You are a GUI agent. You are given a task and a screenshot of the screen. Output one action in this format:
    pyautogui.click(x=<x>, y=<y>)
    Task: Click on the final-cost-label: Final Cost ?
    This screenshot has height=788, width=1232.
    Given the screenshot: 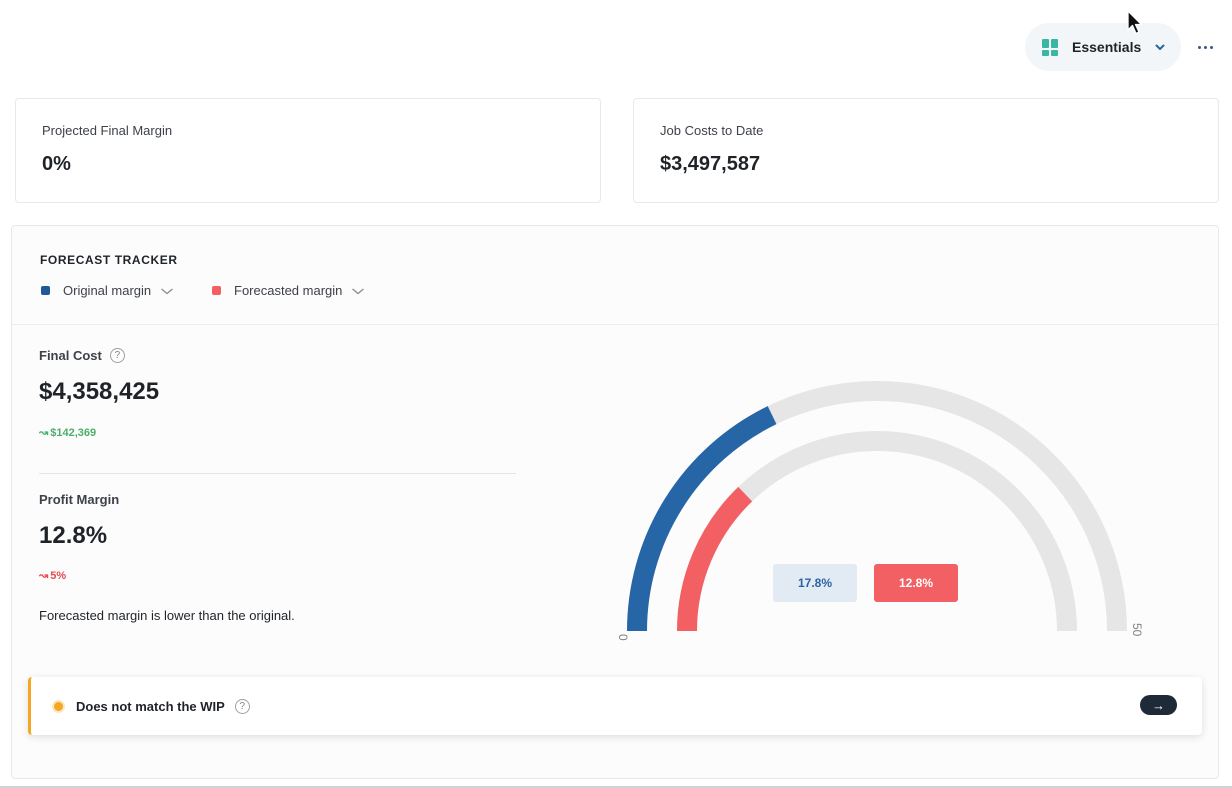 What is the action you would take?
    pyautogui.click(x=82, y=355)
    